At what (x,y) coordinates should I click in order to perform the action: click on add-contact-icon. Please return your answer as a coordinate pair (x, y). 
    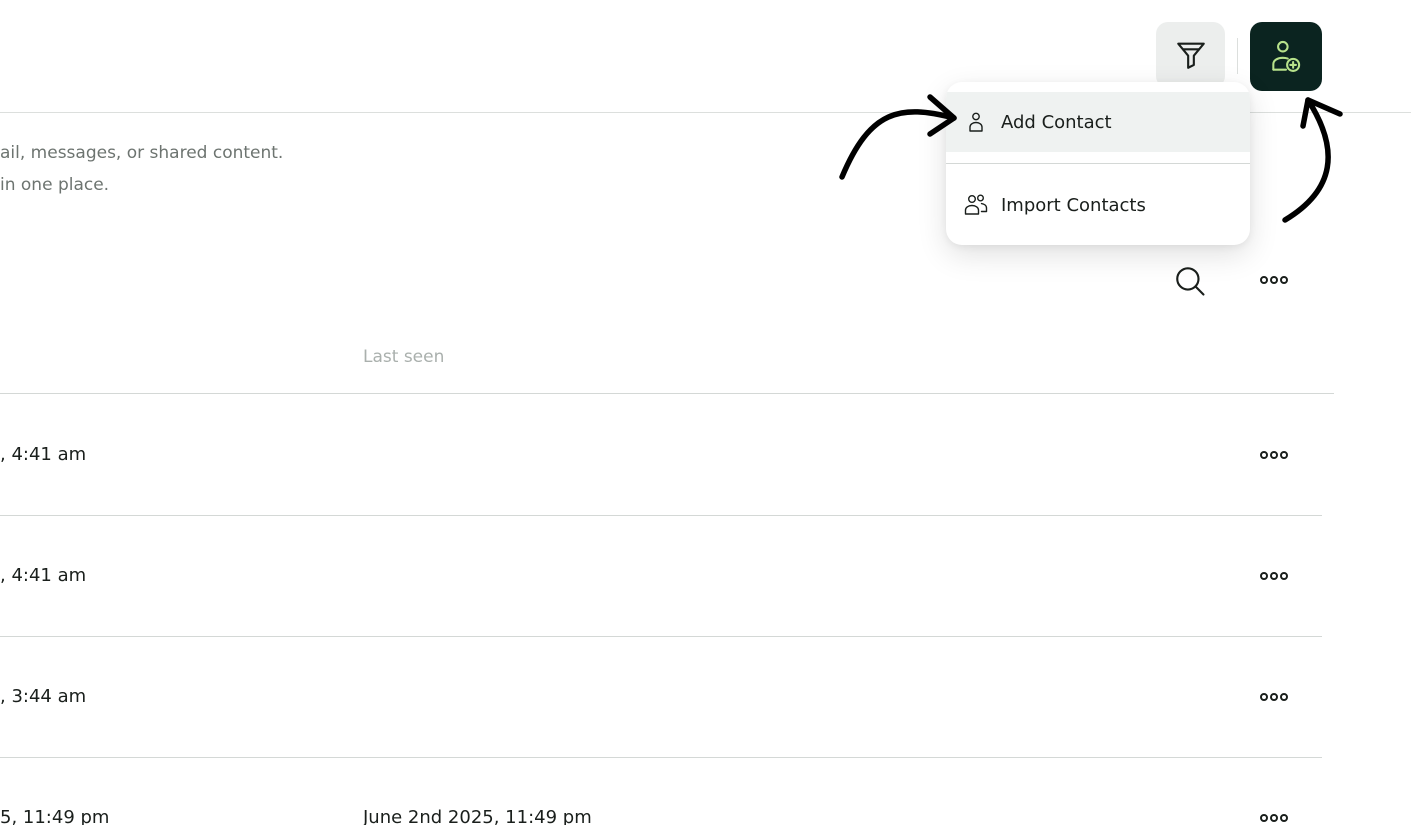
    Looking at the image, I should click on (1286, 56).